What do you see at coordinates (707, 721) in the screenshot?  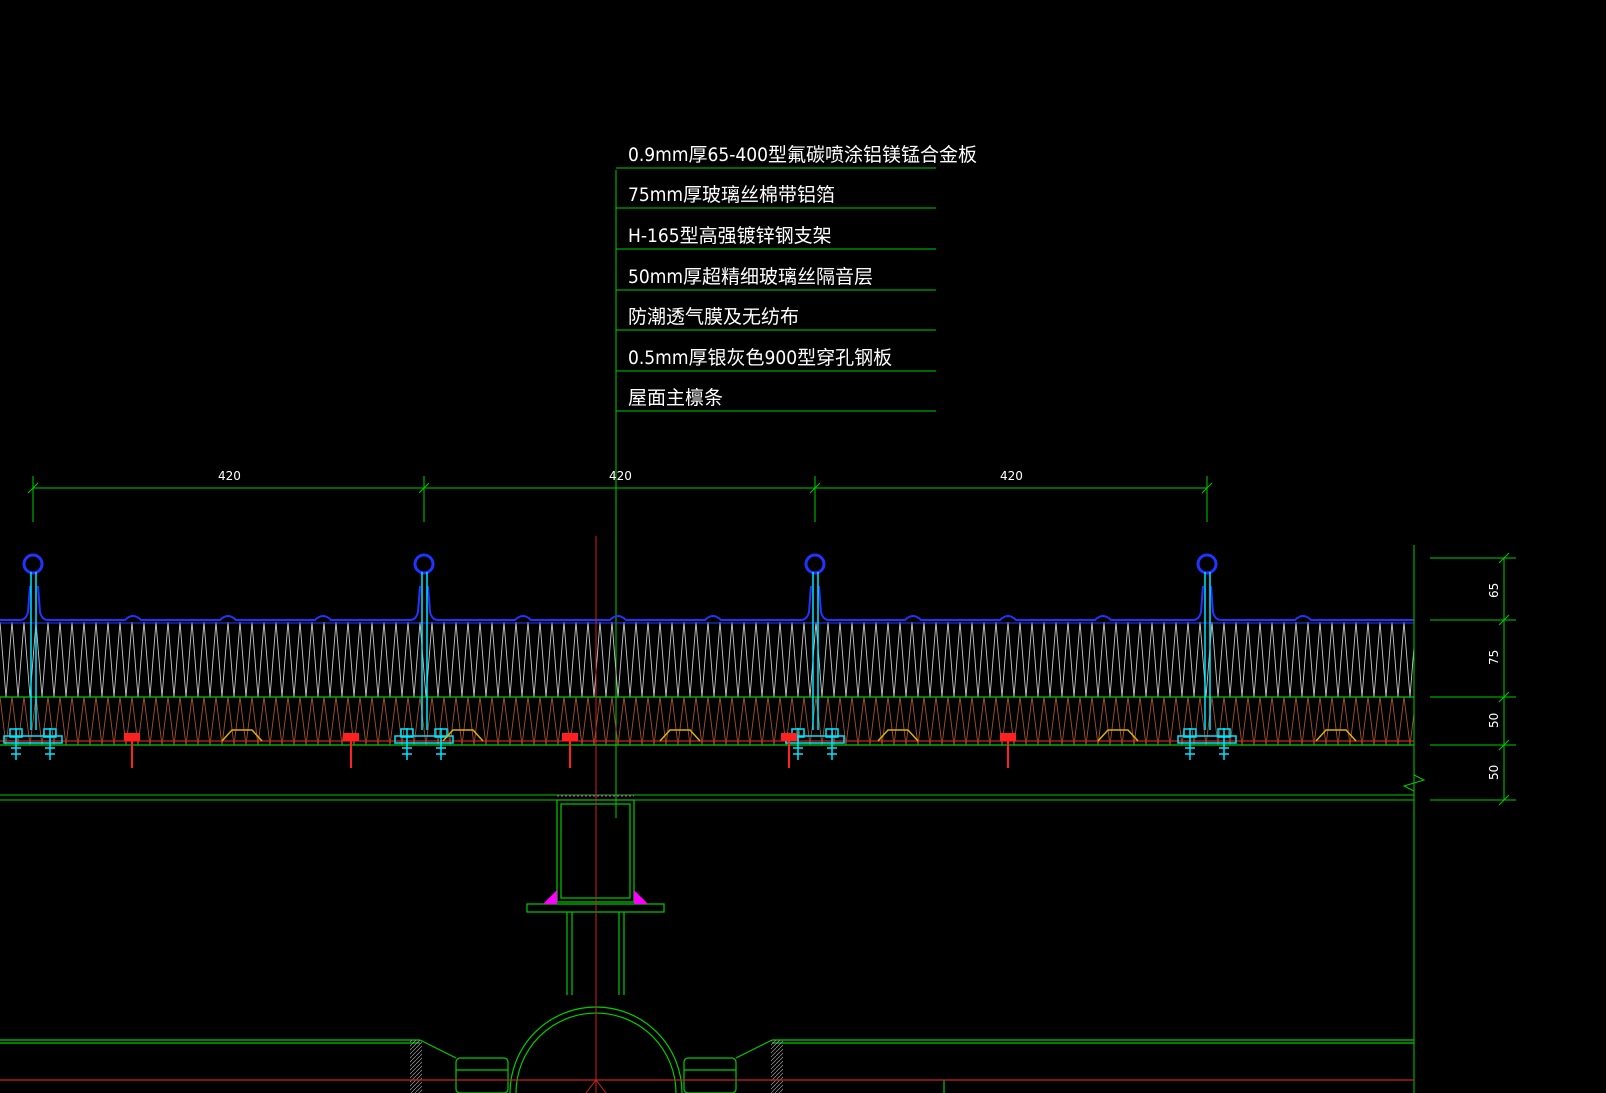 I see `acoustic-layer` at bounding box center [707, 721].